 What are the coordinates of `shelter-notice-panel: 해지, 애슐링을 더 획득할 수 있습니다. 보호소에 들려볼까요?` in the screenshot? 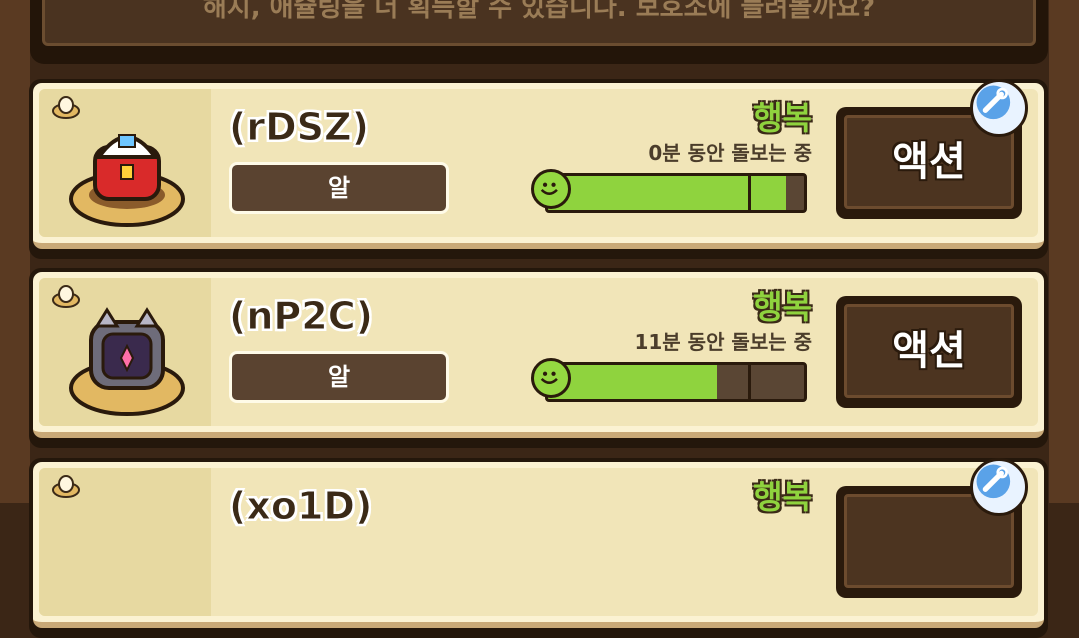 It's located at (539, 32).